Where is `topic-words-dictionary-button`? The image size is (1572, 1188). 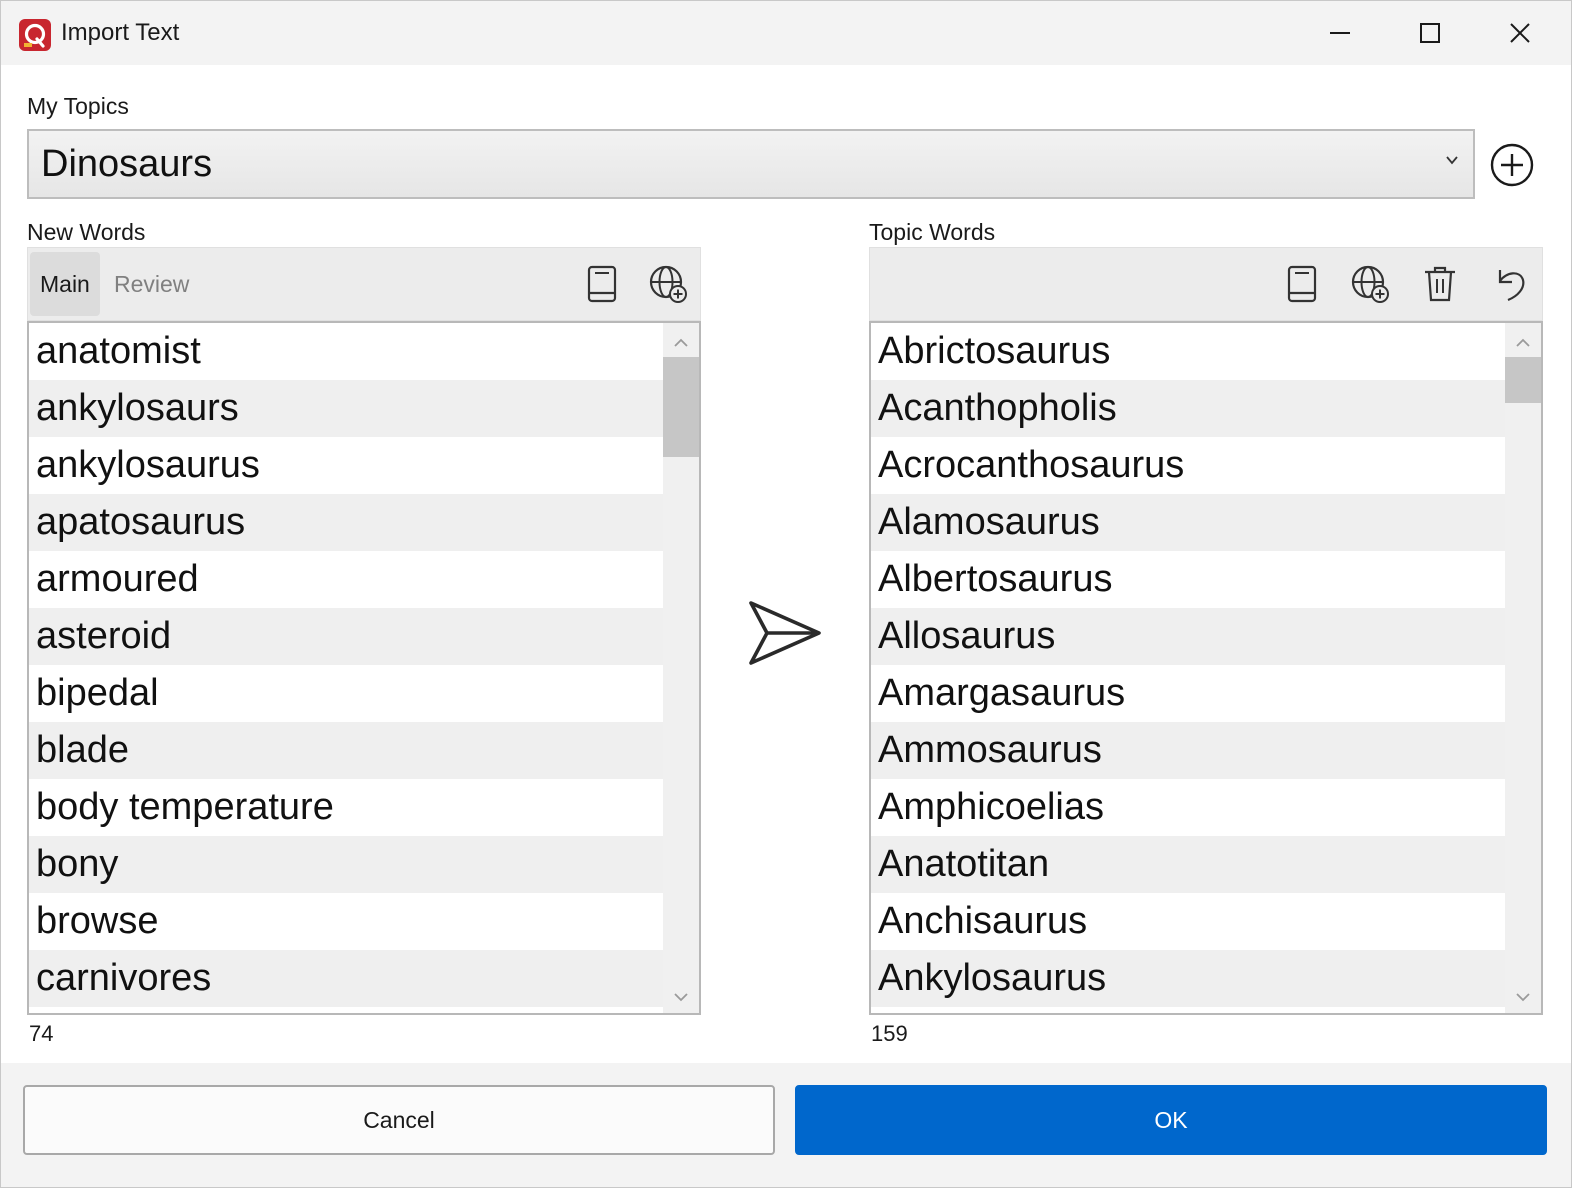
topic-words-dictionary-button is located at coordinates (1302, 284).